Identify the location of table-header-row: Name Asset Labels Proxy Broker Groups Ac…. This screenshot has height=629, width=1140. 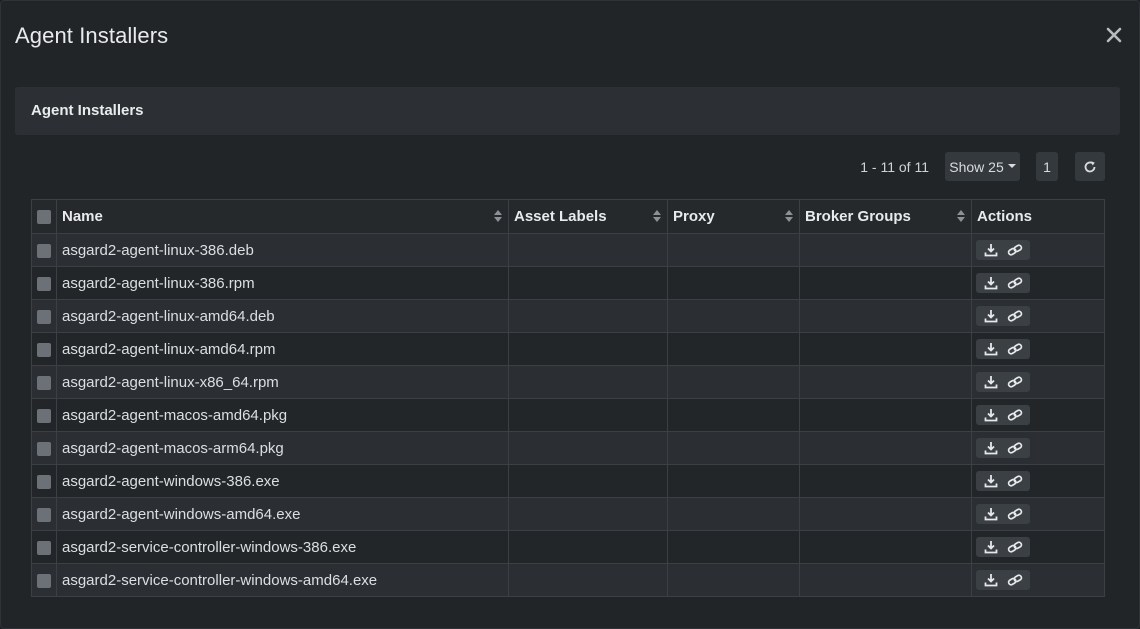
(568, 216).